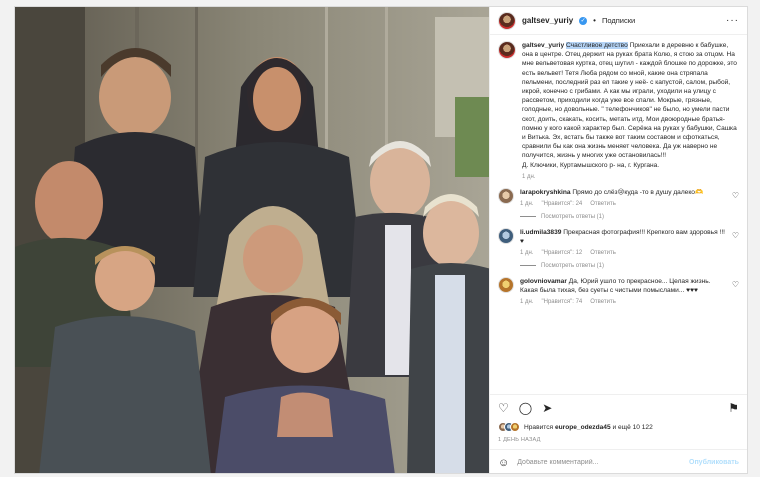 The image size is (760, 477). What do you see at coordinates (624, 253) in the screenshot?
I see `comment-meta: 1 дн. "Нравится": 12 Ответить` at bounding box center [624, 253].